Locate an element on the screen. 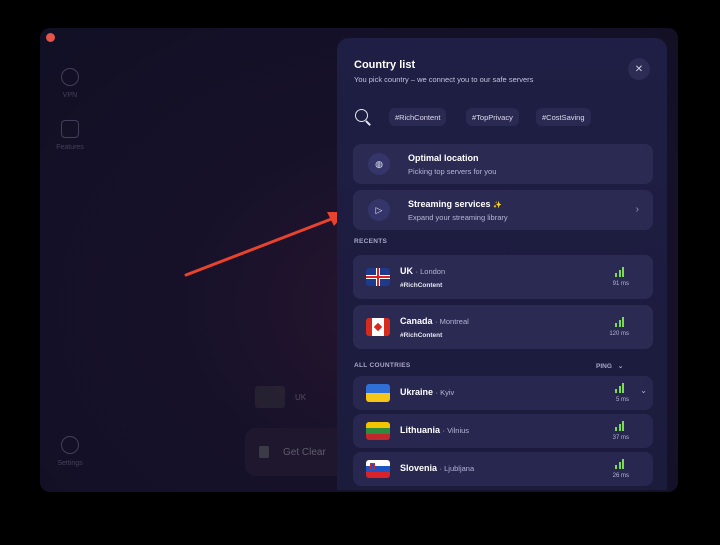  play-icon: ▷ is located at coordinates (379, 210).